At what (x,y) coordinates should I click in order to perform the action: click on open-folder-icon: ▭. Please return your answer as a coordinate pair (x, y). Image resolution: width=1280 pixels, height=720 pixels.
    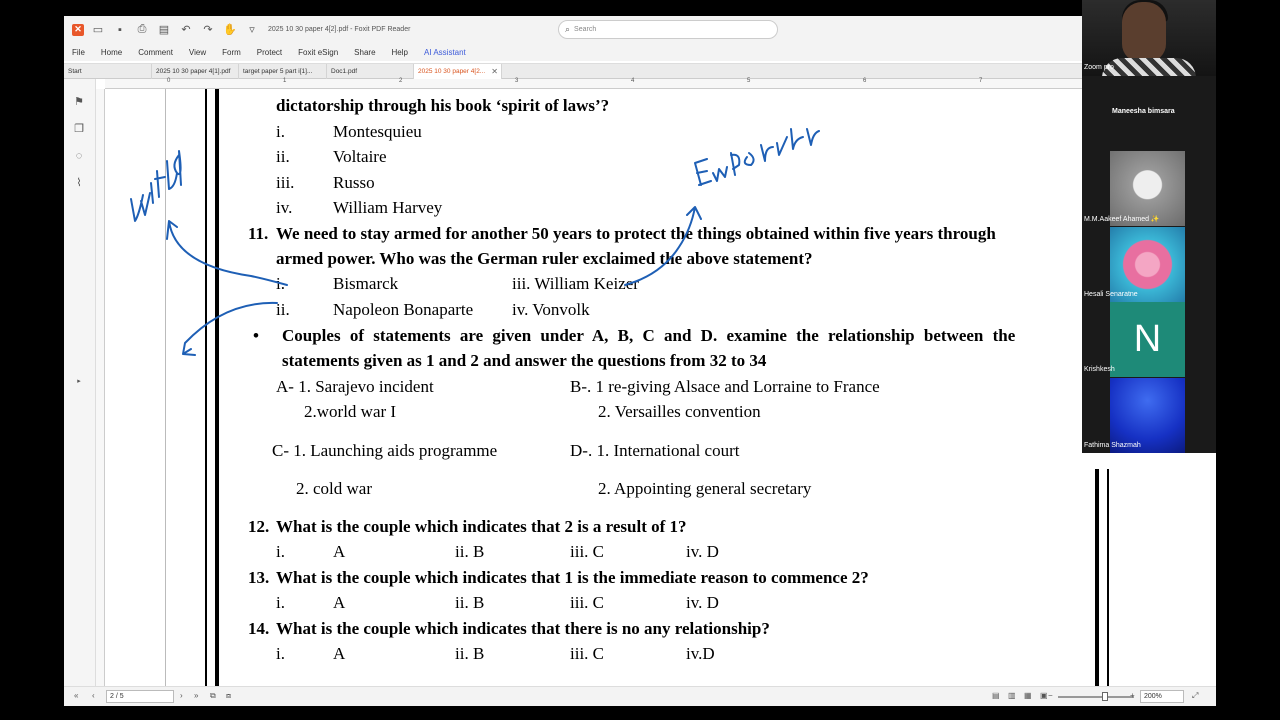
    Looking at the image, I should click on (98, 30).